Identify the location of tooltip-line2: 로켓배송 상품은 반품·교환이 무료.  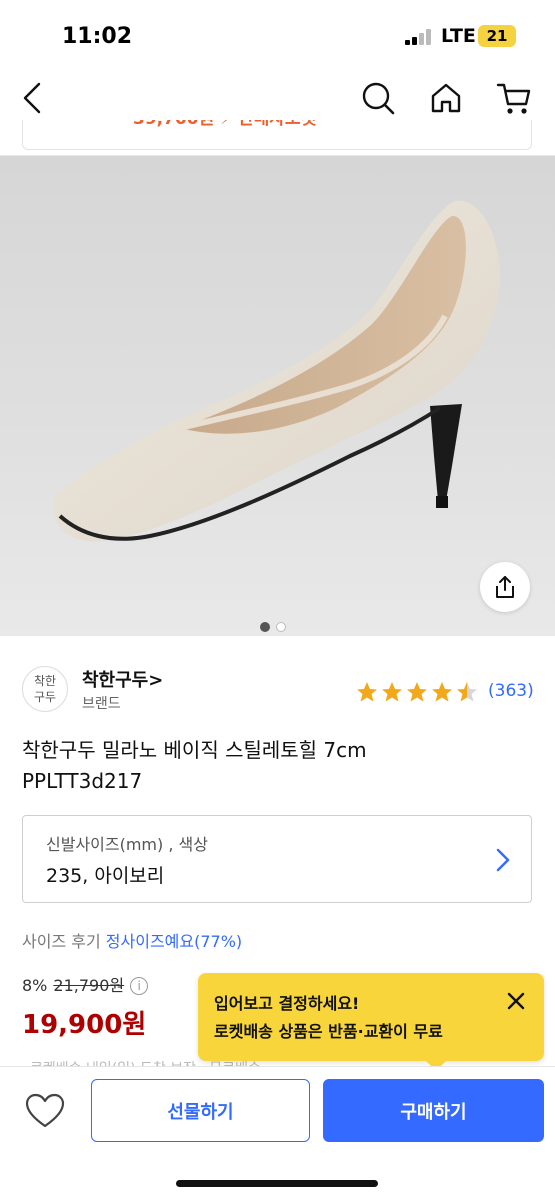
(328, 1031).